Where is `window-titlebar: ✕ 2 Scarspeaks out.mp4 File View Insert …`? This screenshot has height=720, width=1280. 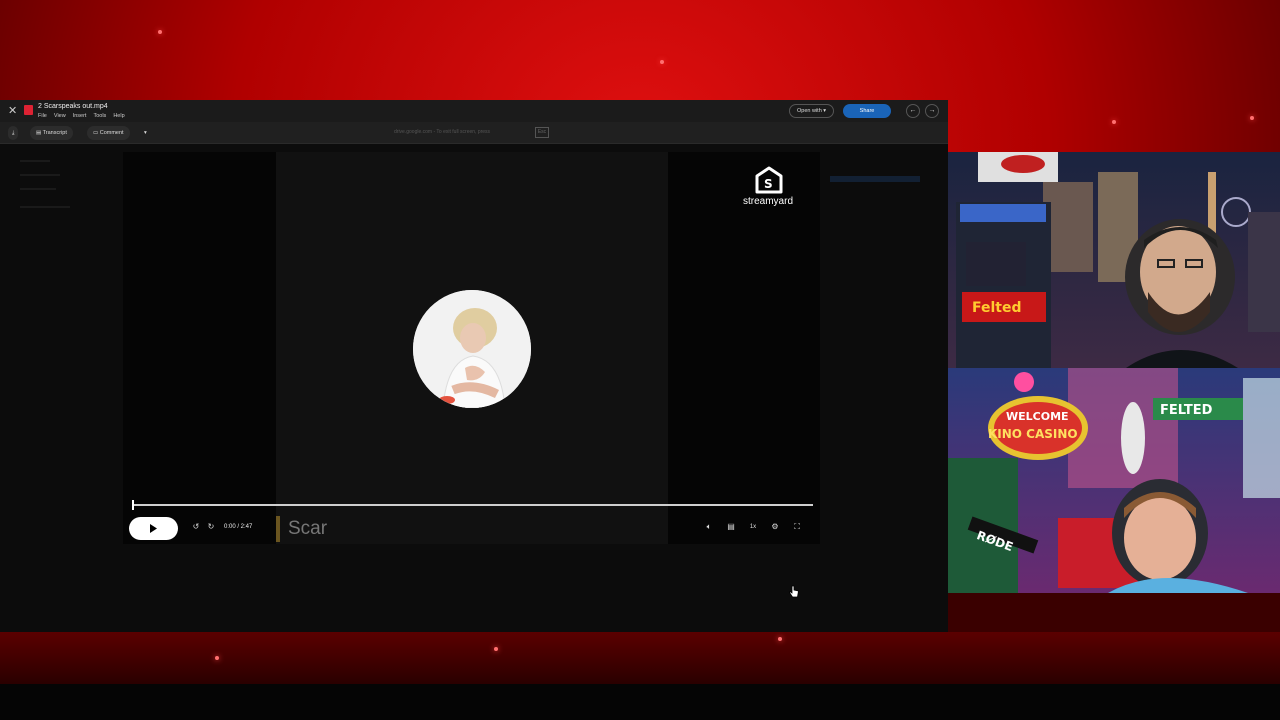 window-titlebar: ✕ 2 Scarspeaks out.mp4 File View Insert … is located at coordinates (474, 111).